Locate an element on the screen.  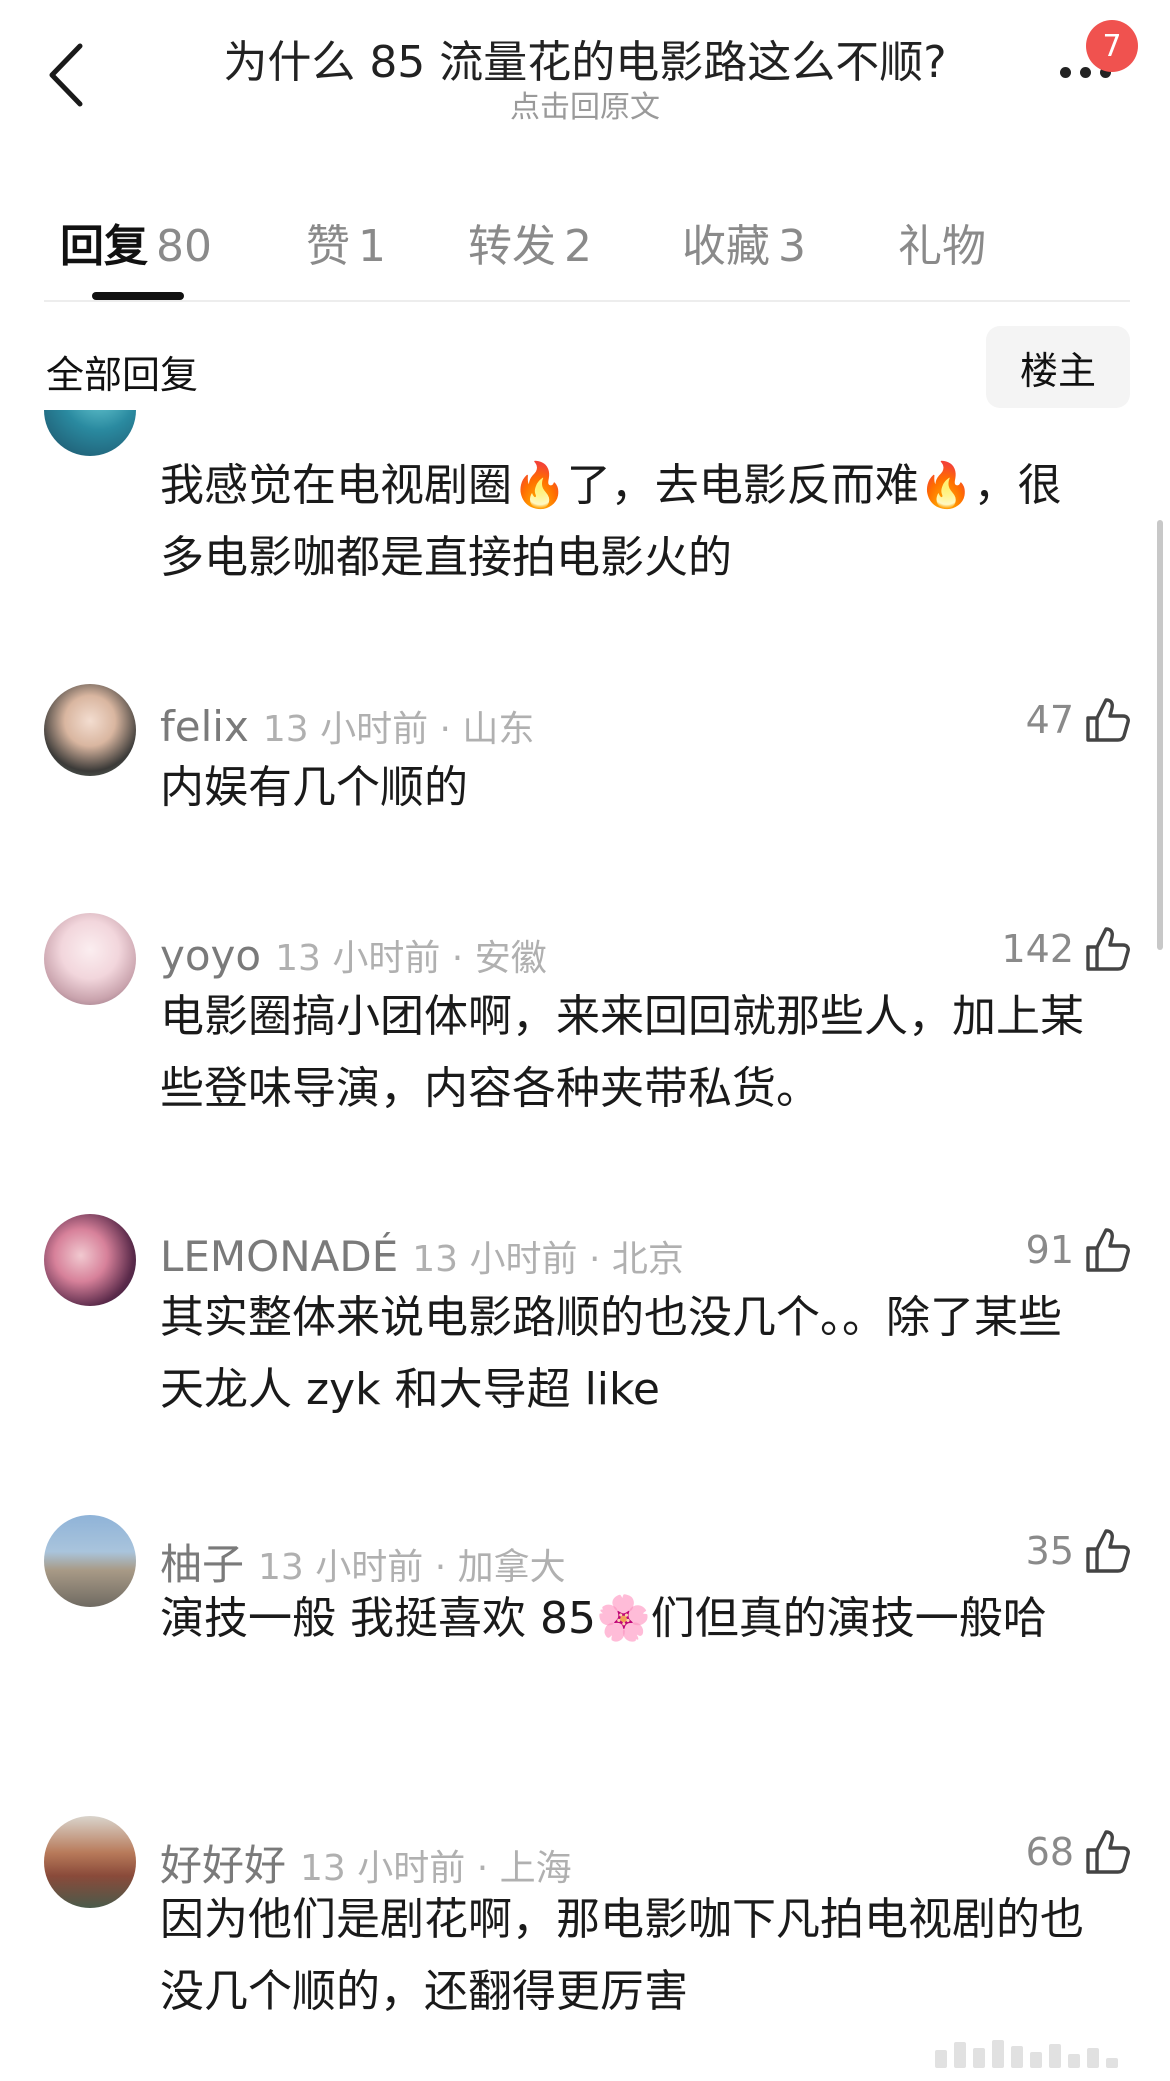
like-button: 91 is located at coordinates (1079, 1250).